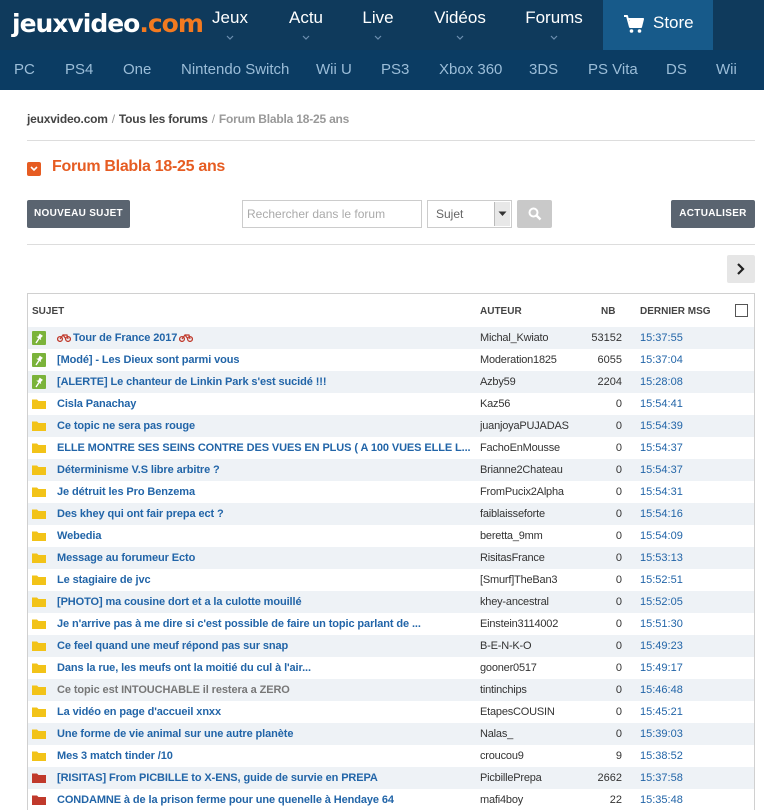 The height and width of the screenshot is (810, 764). I want to click on nav-actu: Actu, so click(306, 25).